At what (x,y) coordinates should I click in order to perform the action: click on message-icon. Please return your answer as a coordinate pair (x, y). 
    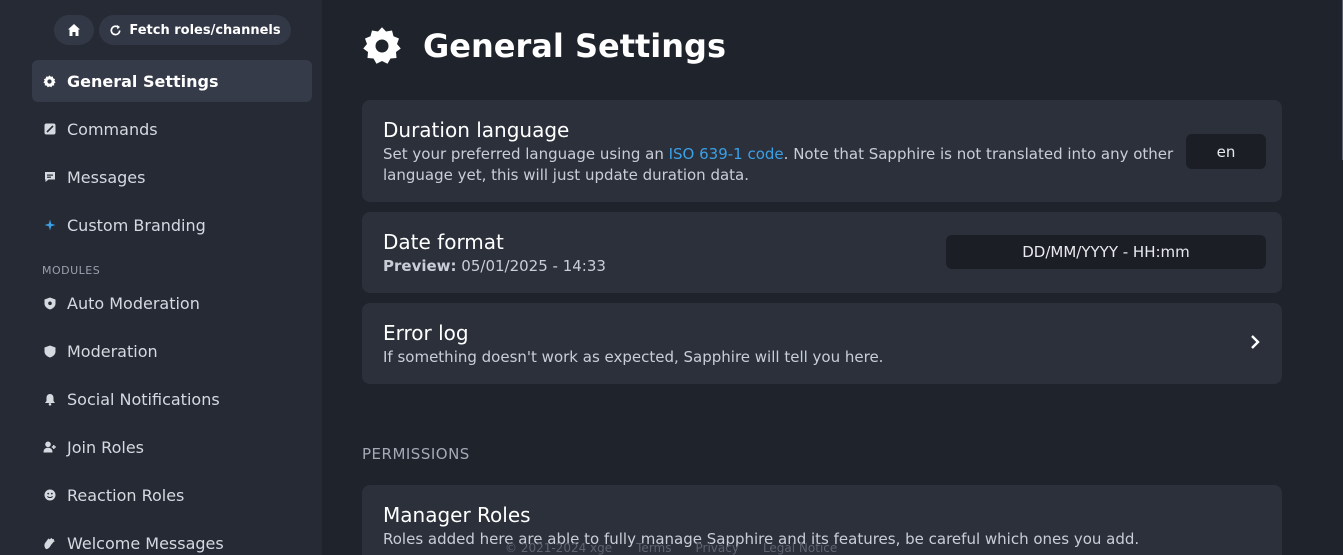
    Looking at the image, I should click on (49, 177).